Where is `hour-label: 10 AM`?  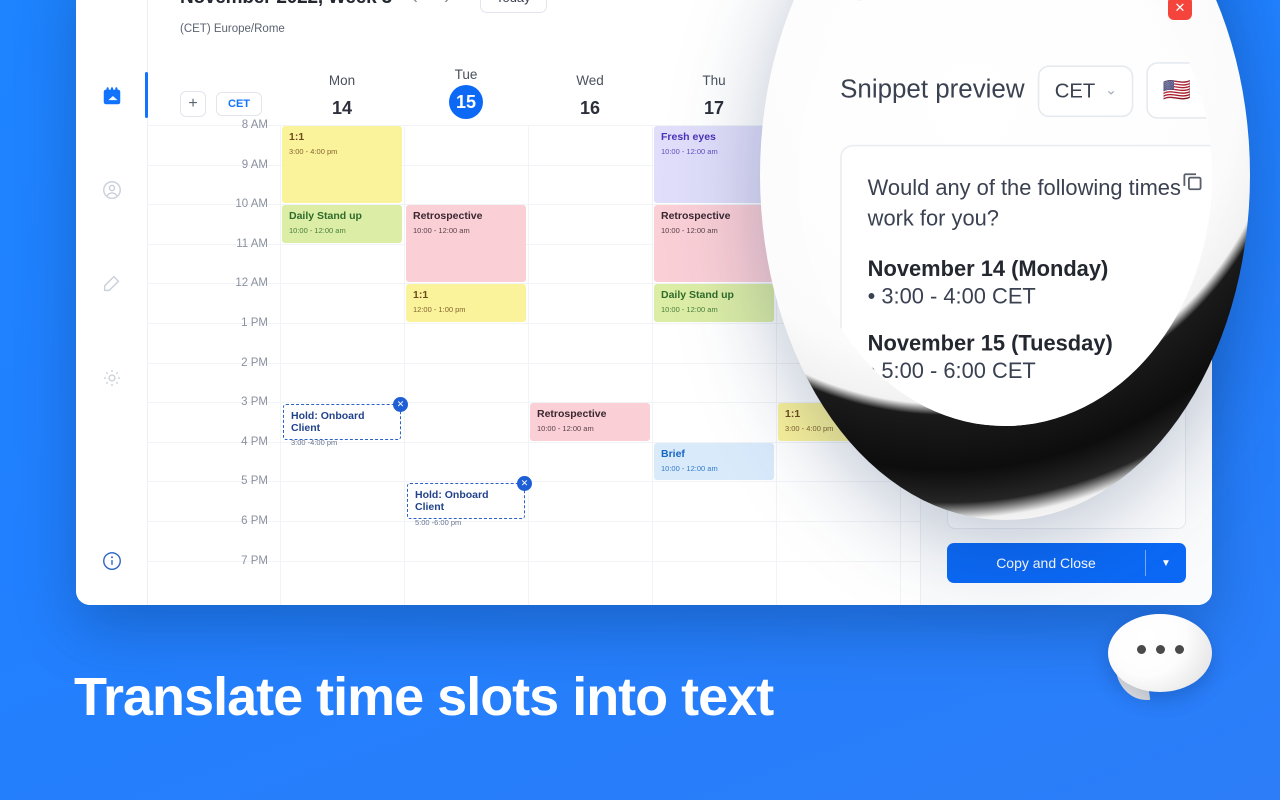 hour-label: 10 AM is located at coordinates (251, 204).